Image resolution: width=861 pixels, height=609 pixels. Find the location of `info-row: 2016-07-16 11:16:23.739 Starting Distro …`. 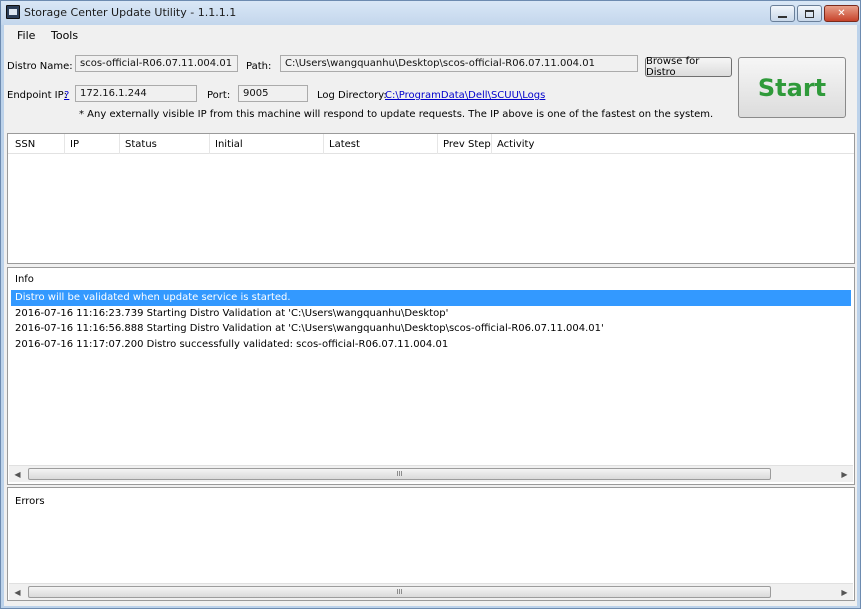

info-row: 2016-07-16 11:16:23.739 Starting Distro … is located at coordinates (431, 314).